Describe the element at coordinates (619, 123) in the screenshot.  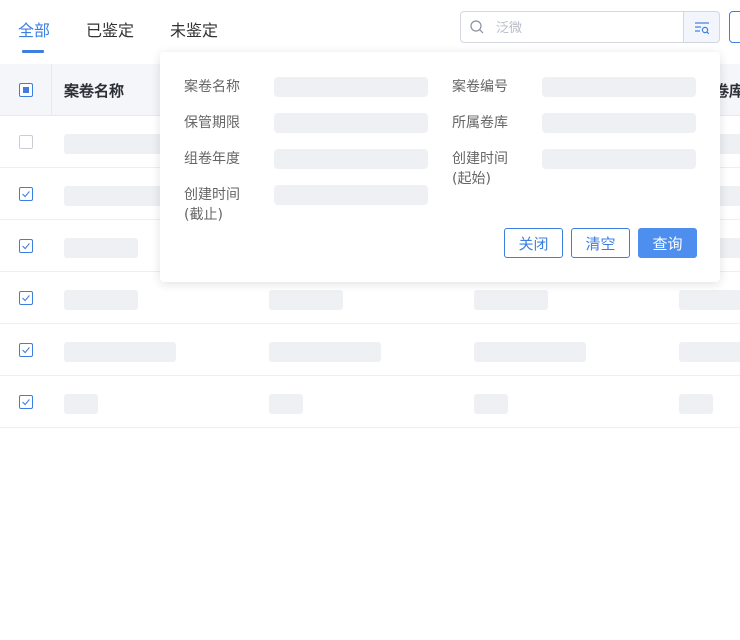
I see `library-field` at that location.